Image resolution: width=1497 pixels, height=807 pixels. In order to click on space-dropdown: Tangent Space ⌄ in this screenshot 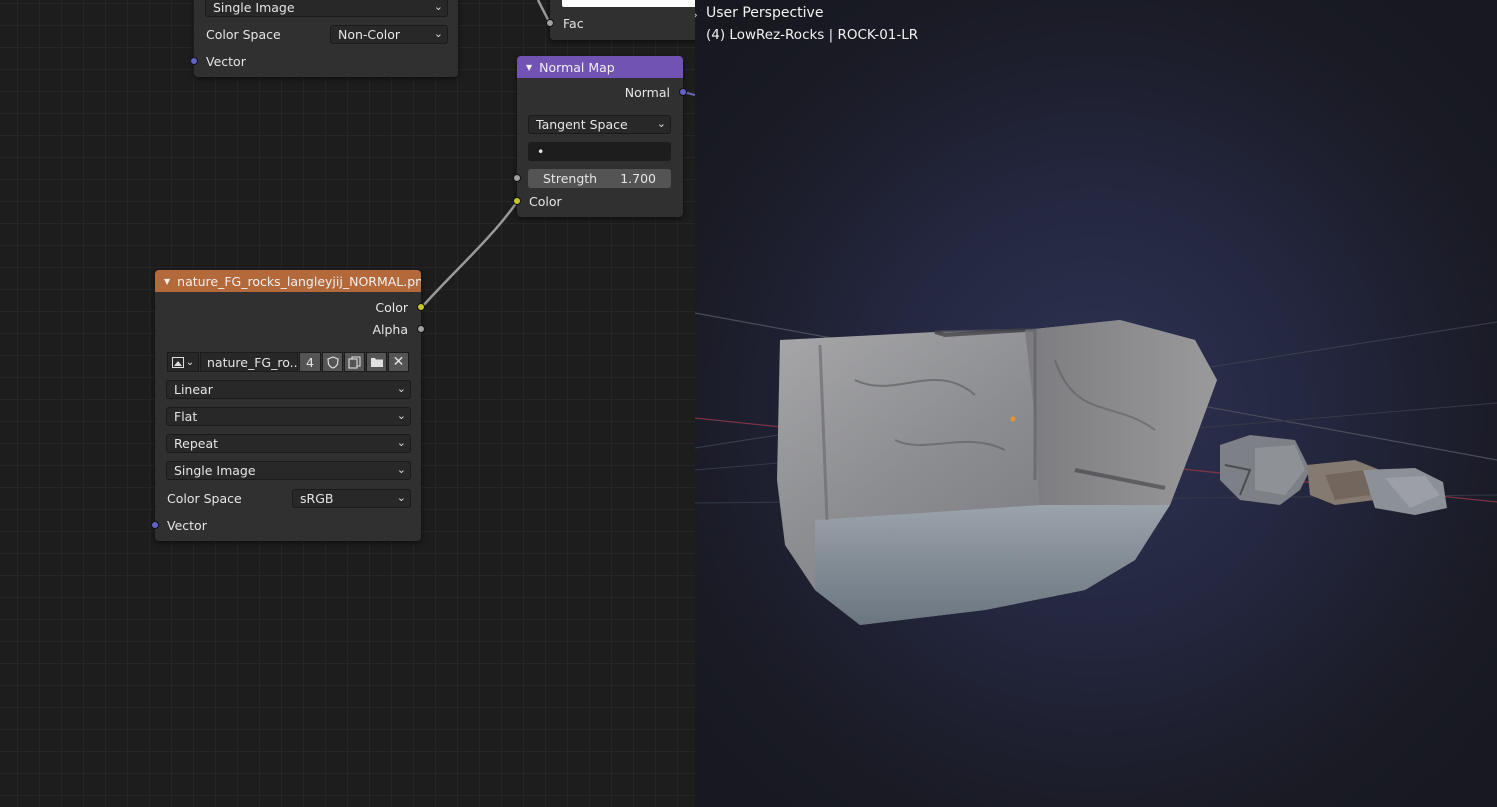, I will do `click(599, 124)`.